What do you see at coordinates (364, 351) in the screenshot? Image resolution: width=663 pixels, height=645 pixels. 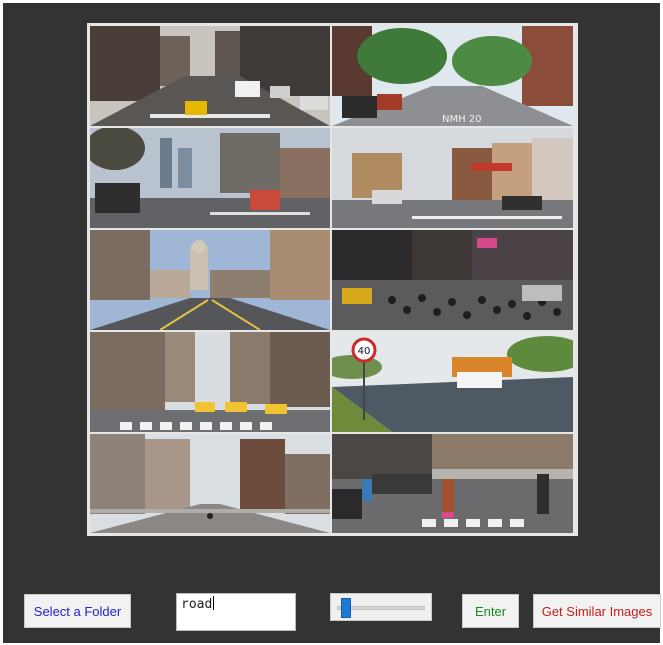 I see `speed-limit-sign: 40` at bounding box center [364, 351].